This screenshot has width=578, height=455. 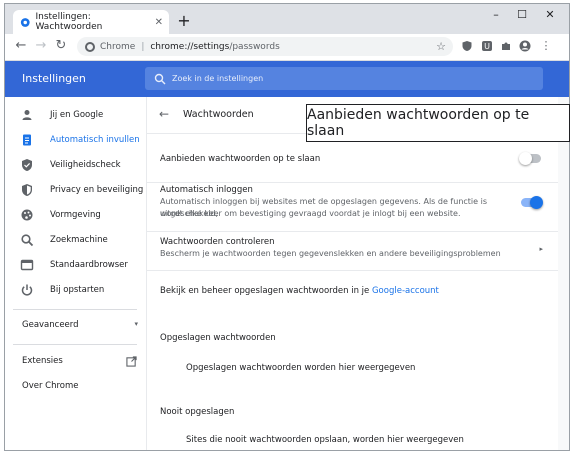 I want to click on tab-strip: Instellingen: Wachtwoorden ✕ + – ☐ ✕, so click(x=287, y=19).